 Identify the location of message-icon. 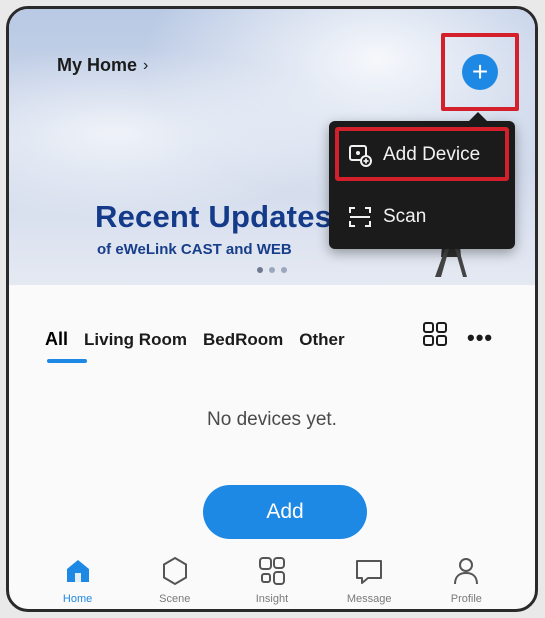
(369, 572).